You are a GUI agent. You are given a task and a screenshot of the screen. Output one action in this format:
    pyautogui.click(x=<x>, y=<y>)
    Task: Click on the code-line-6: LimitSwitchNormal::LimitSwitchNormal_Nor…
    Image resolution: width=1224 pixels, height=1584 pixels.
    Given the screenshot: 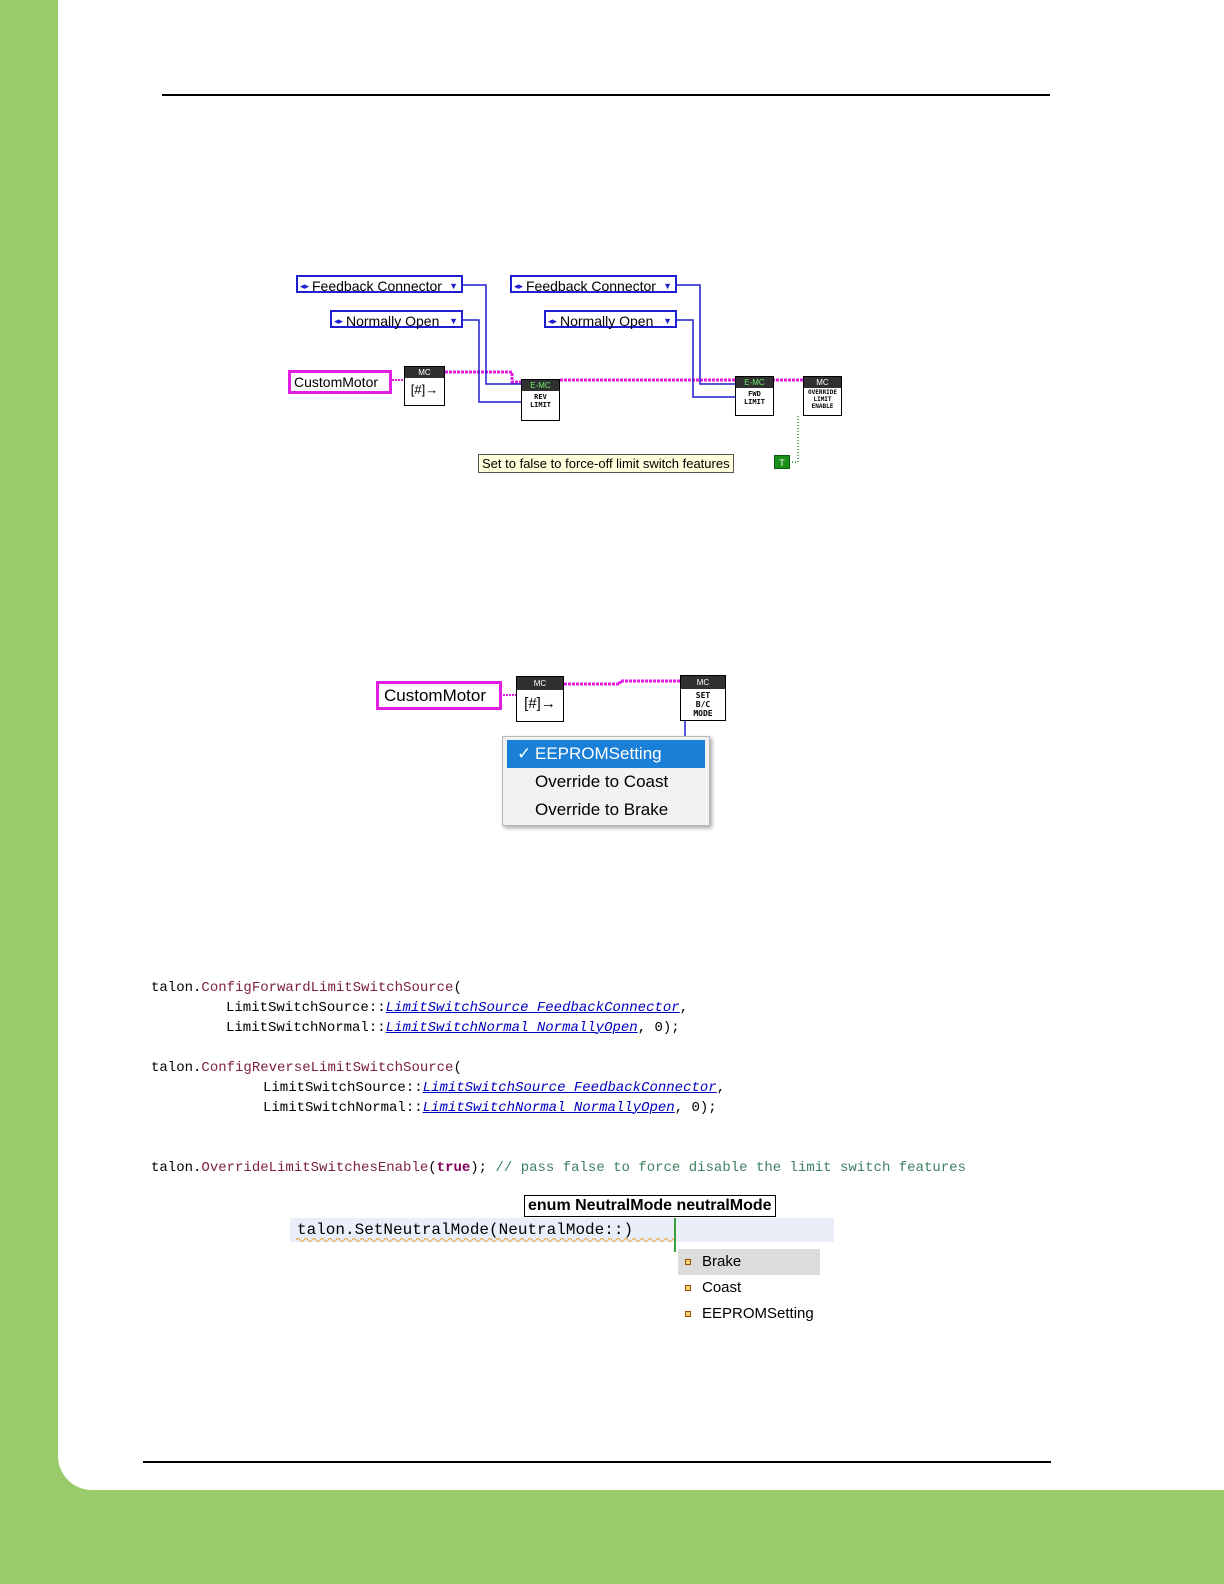 What is the action you would take?
    pyautogui.click(x=490, y=1108)
    